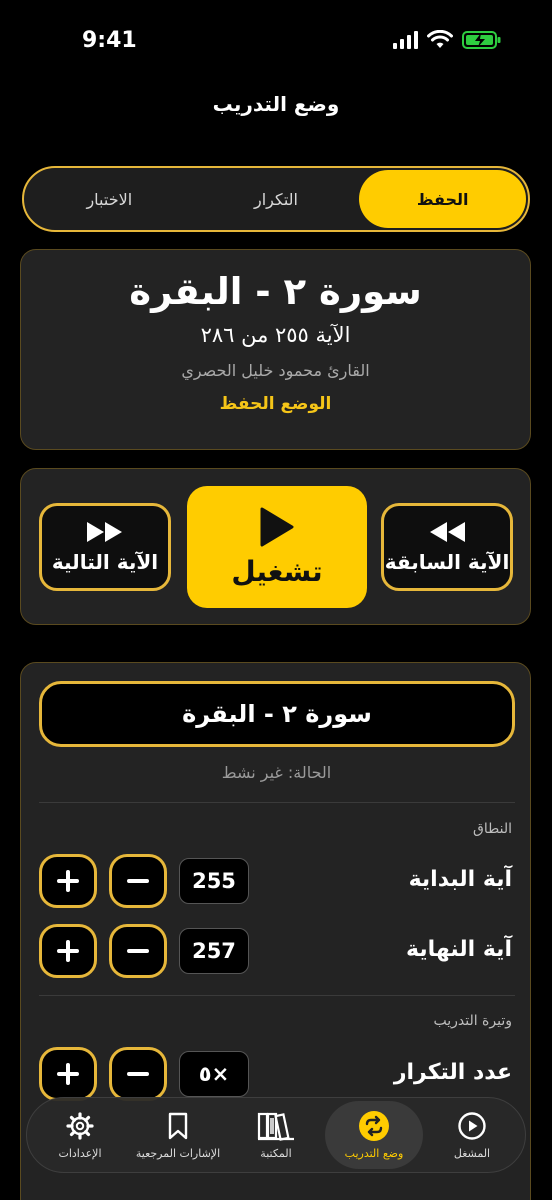 The width and height of the screenshot is (552, 1200). Describe the element at coordinates (276, 104) in the screenshot. I see `page-title: وضع التدريب` at that location.